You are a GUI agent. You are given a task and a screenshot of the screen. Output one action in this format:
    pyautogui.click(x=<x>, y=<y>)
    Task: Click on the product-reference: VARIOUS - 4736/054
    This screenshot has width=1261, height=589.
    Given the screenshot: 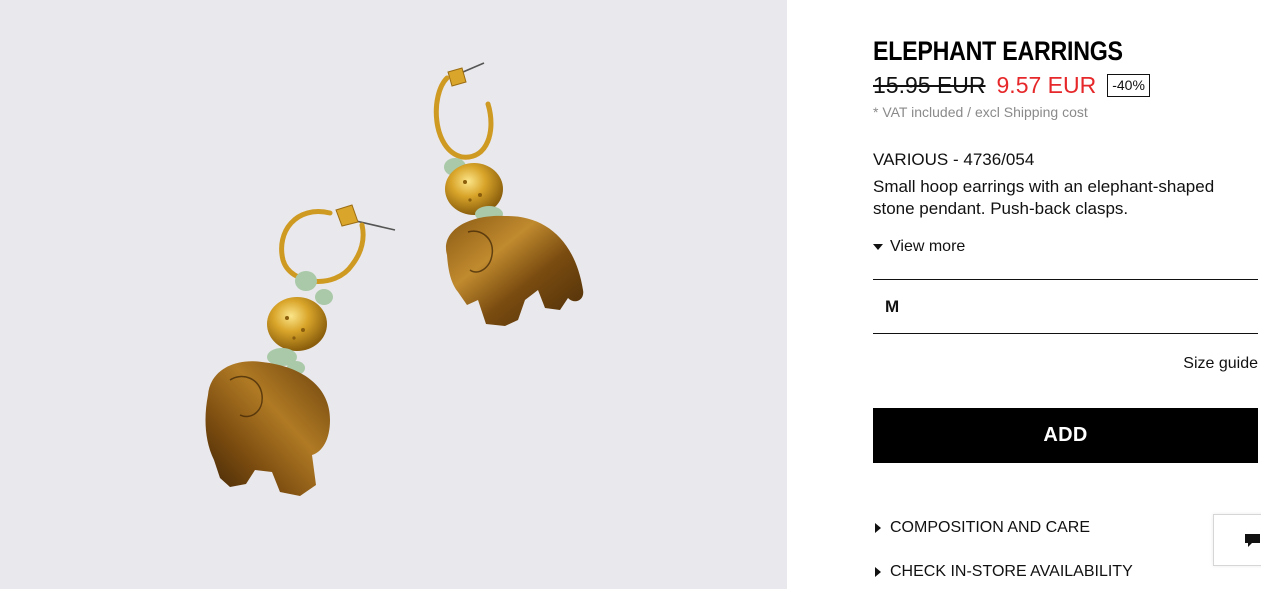 What is the action you would take?
    pyautogui.click(x=954, y=159)
    